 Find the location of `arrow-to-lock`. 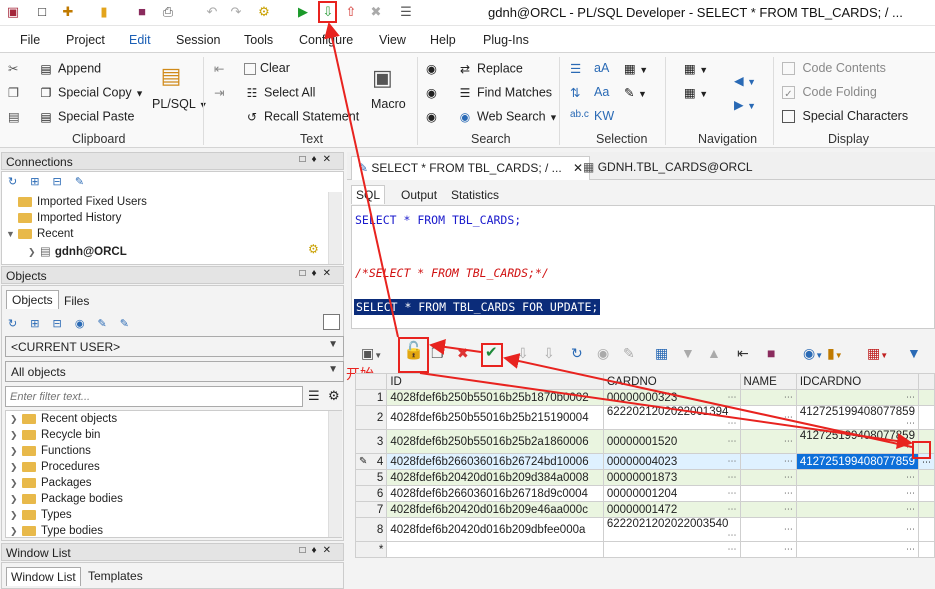

arrow-to-lock is located at coordinates (455, 347).